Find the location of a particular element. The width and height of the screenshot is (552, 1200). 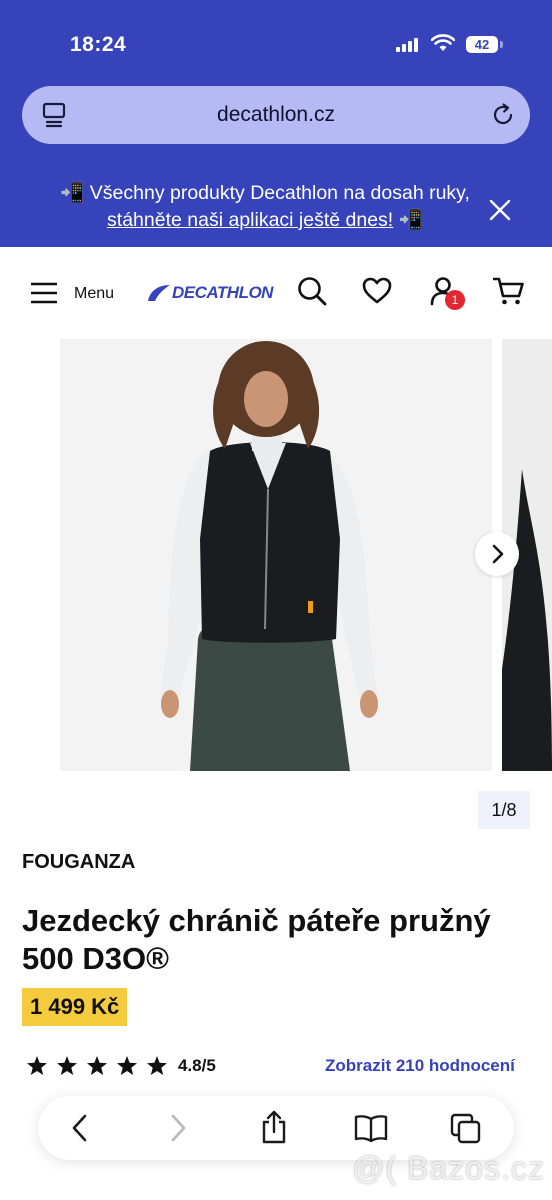

hamburger-menu-icon is located at coordinates (44, 293).